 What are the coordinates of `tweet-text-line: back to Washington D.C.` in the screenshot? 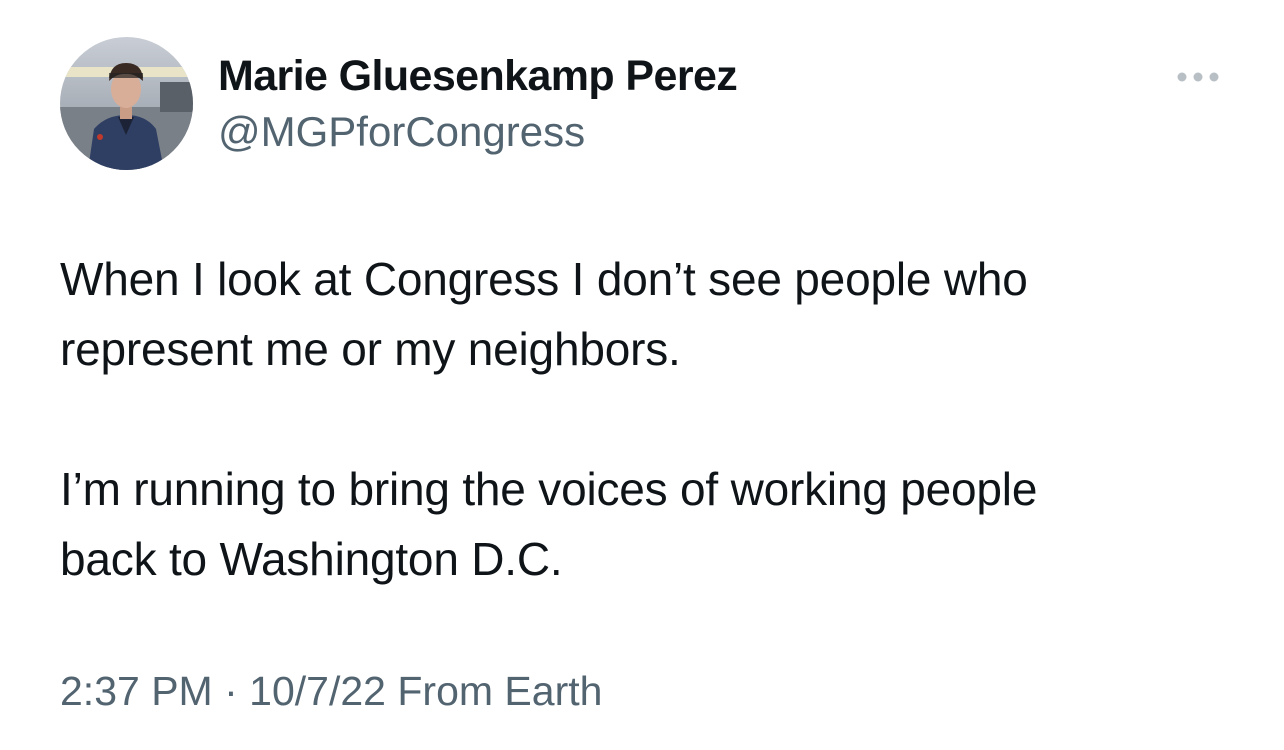 It's located at (311, 559).